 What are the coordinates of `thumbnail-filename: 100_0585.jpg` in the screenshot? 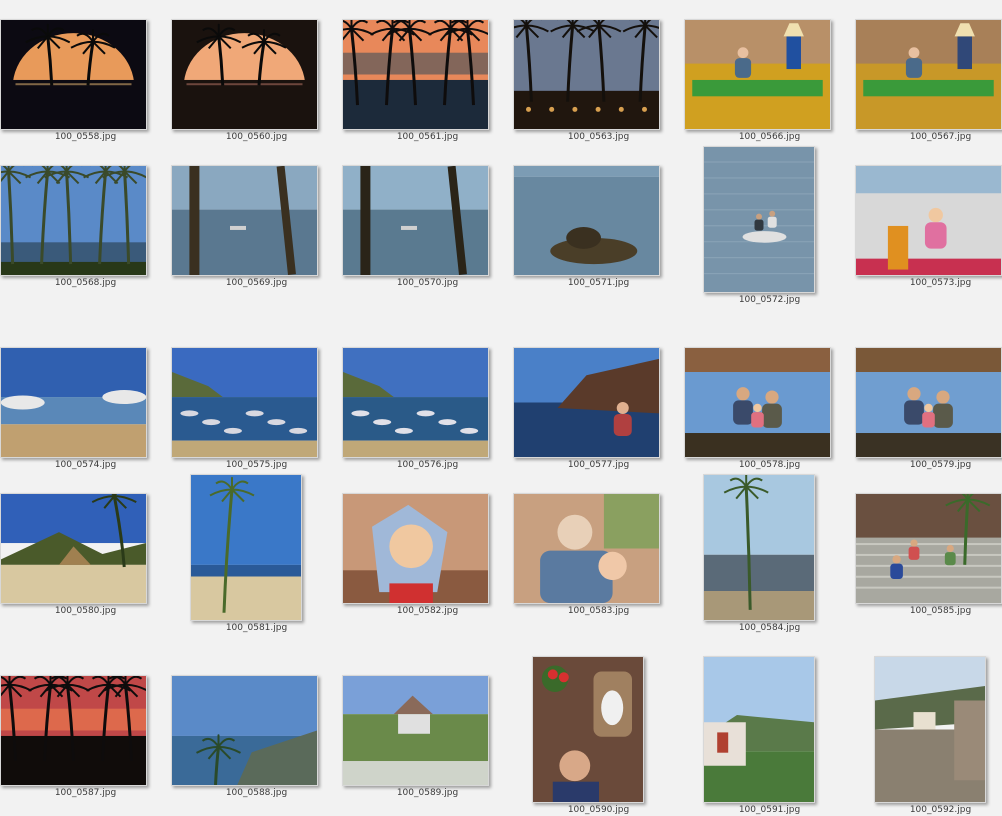 It's located at (928, 611).